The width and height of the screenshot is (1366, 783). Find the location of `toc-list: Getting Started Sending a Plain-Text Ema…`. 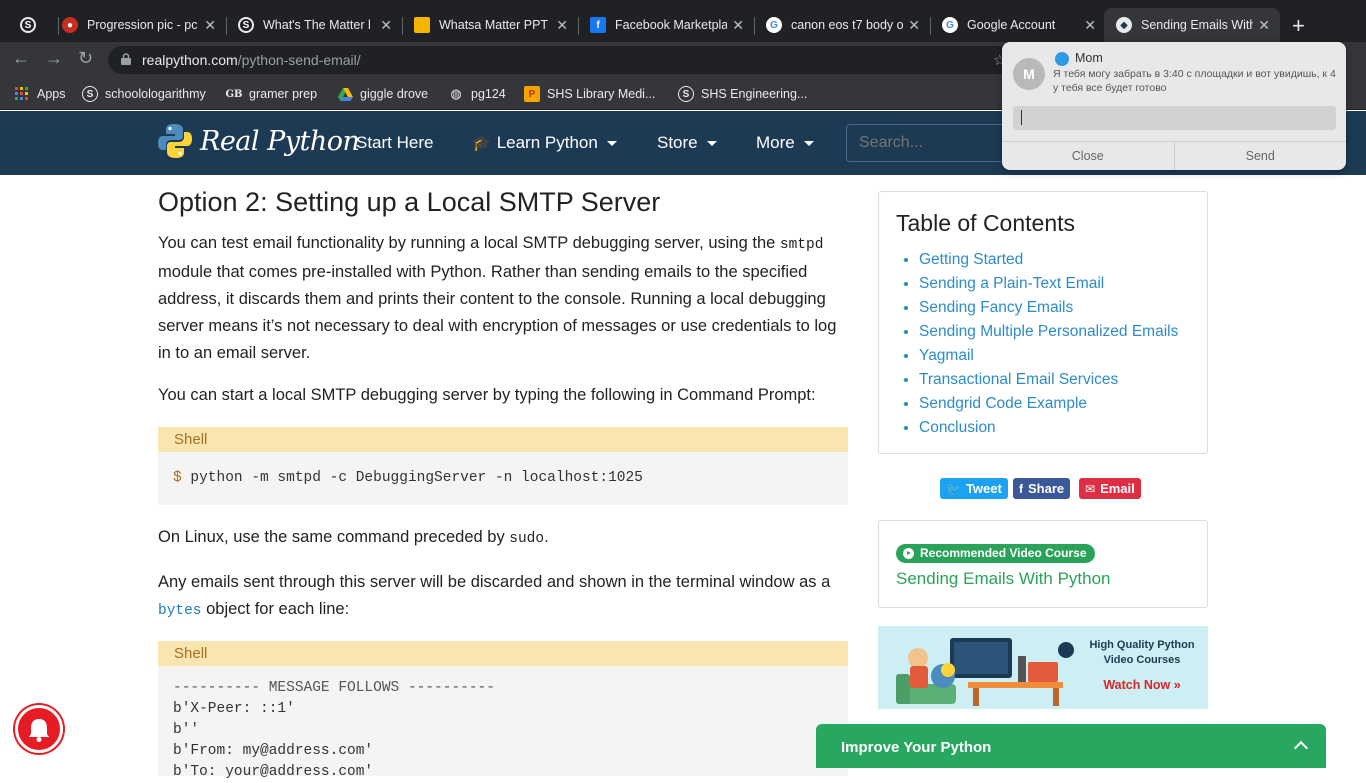

toc-list: Getting Started Sending a Plain-Text Ema… is located at coordinates (1048, 344).